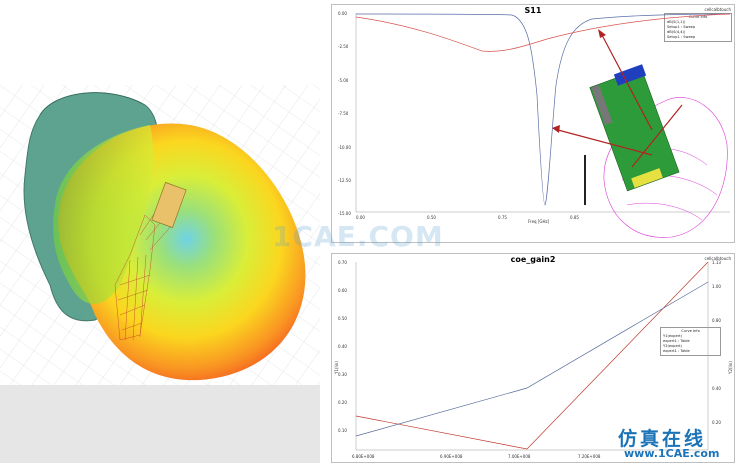 This screenshot has height=463, width=738. What do you see at coordinates (543, 32) in the screenshot?
I see `s11-curve-red` at bounding box center [543, 32].